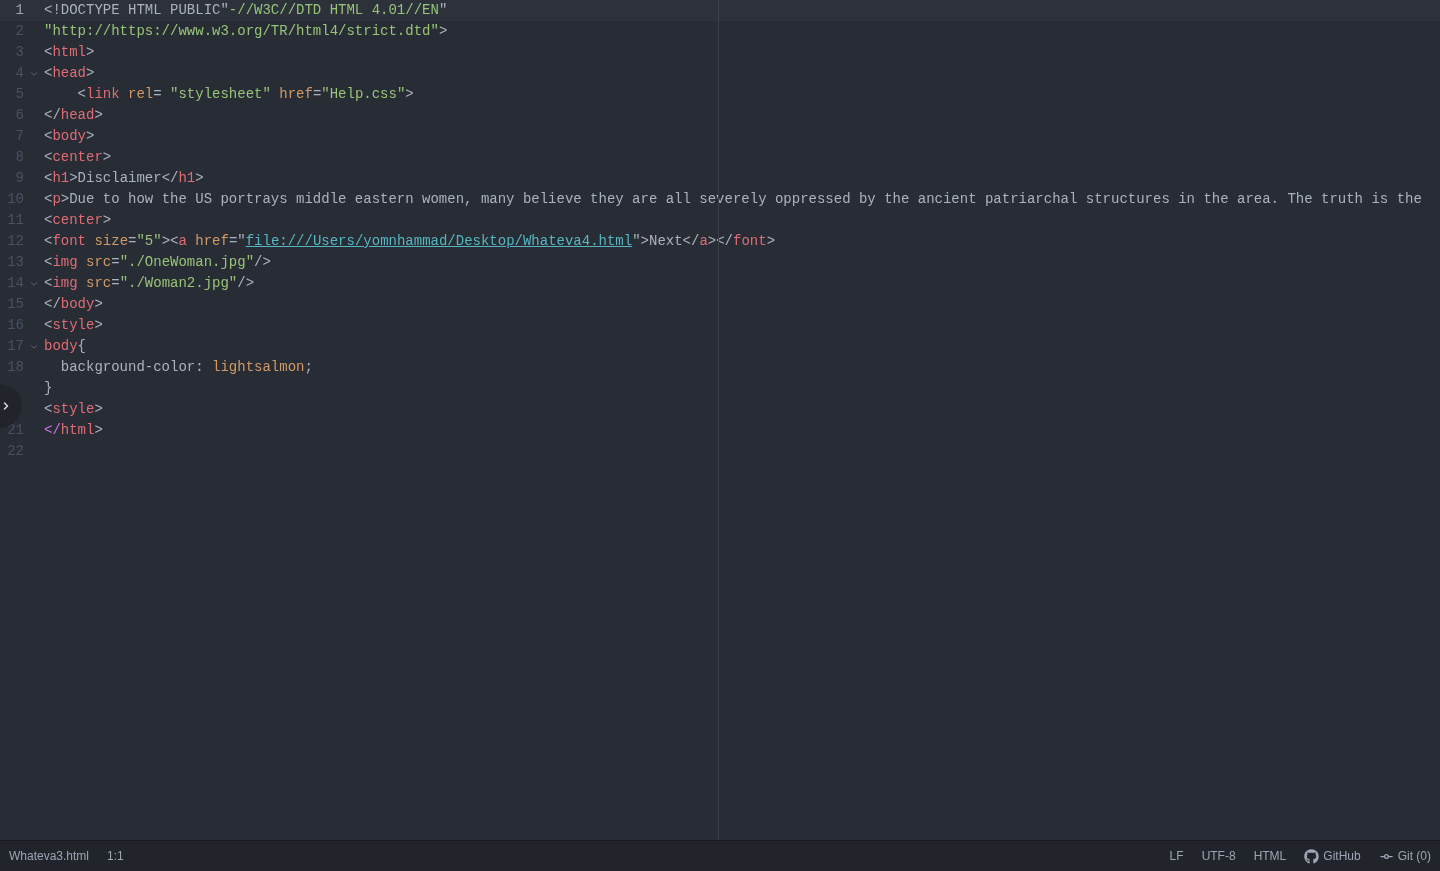 The width and height of the screenshot is (1440, 871). Describe the element at coordinates (186, 367) in the screenshot. I see `code-line: background-color: lightsalmon;` at that location.